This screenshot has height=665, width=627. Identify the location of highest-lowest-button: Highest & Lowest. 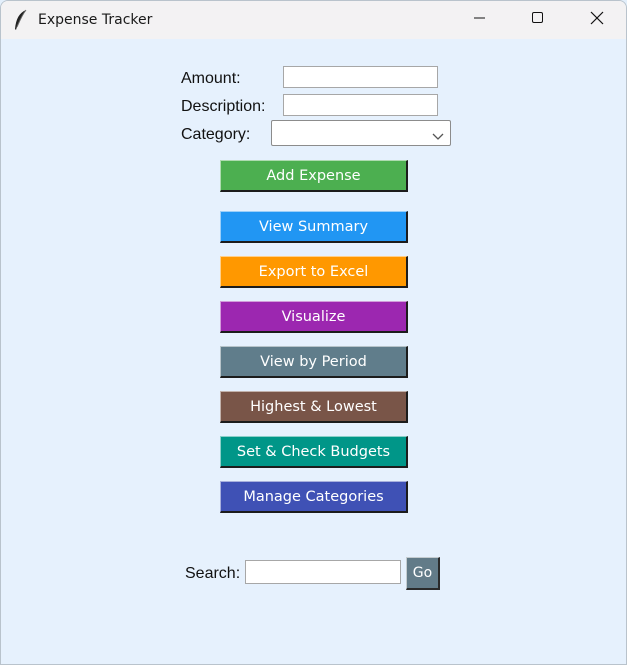
(314, 407).